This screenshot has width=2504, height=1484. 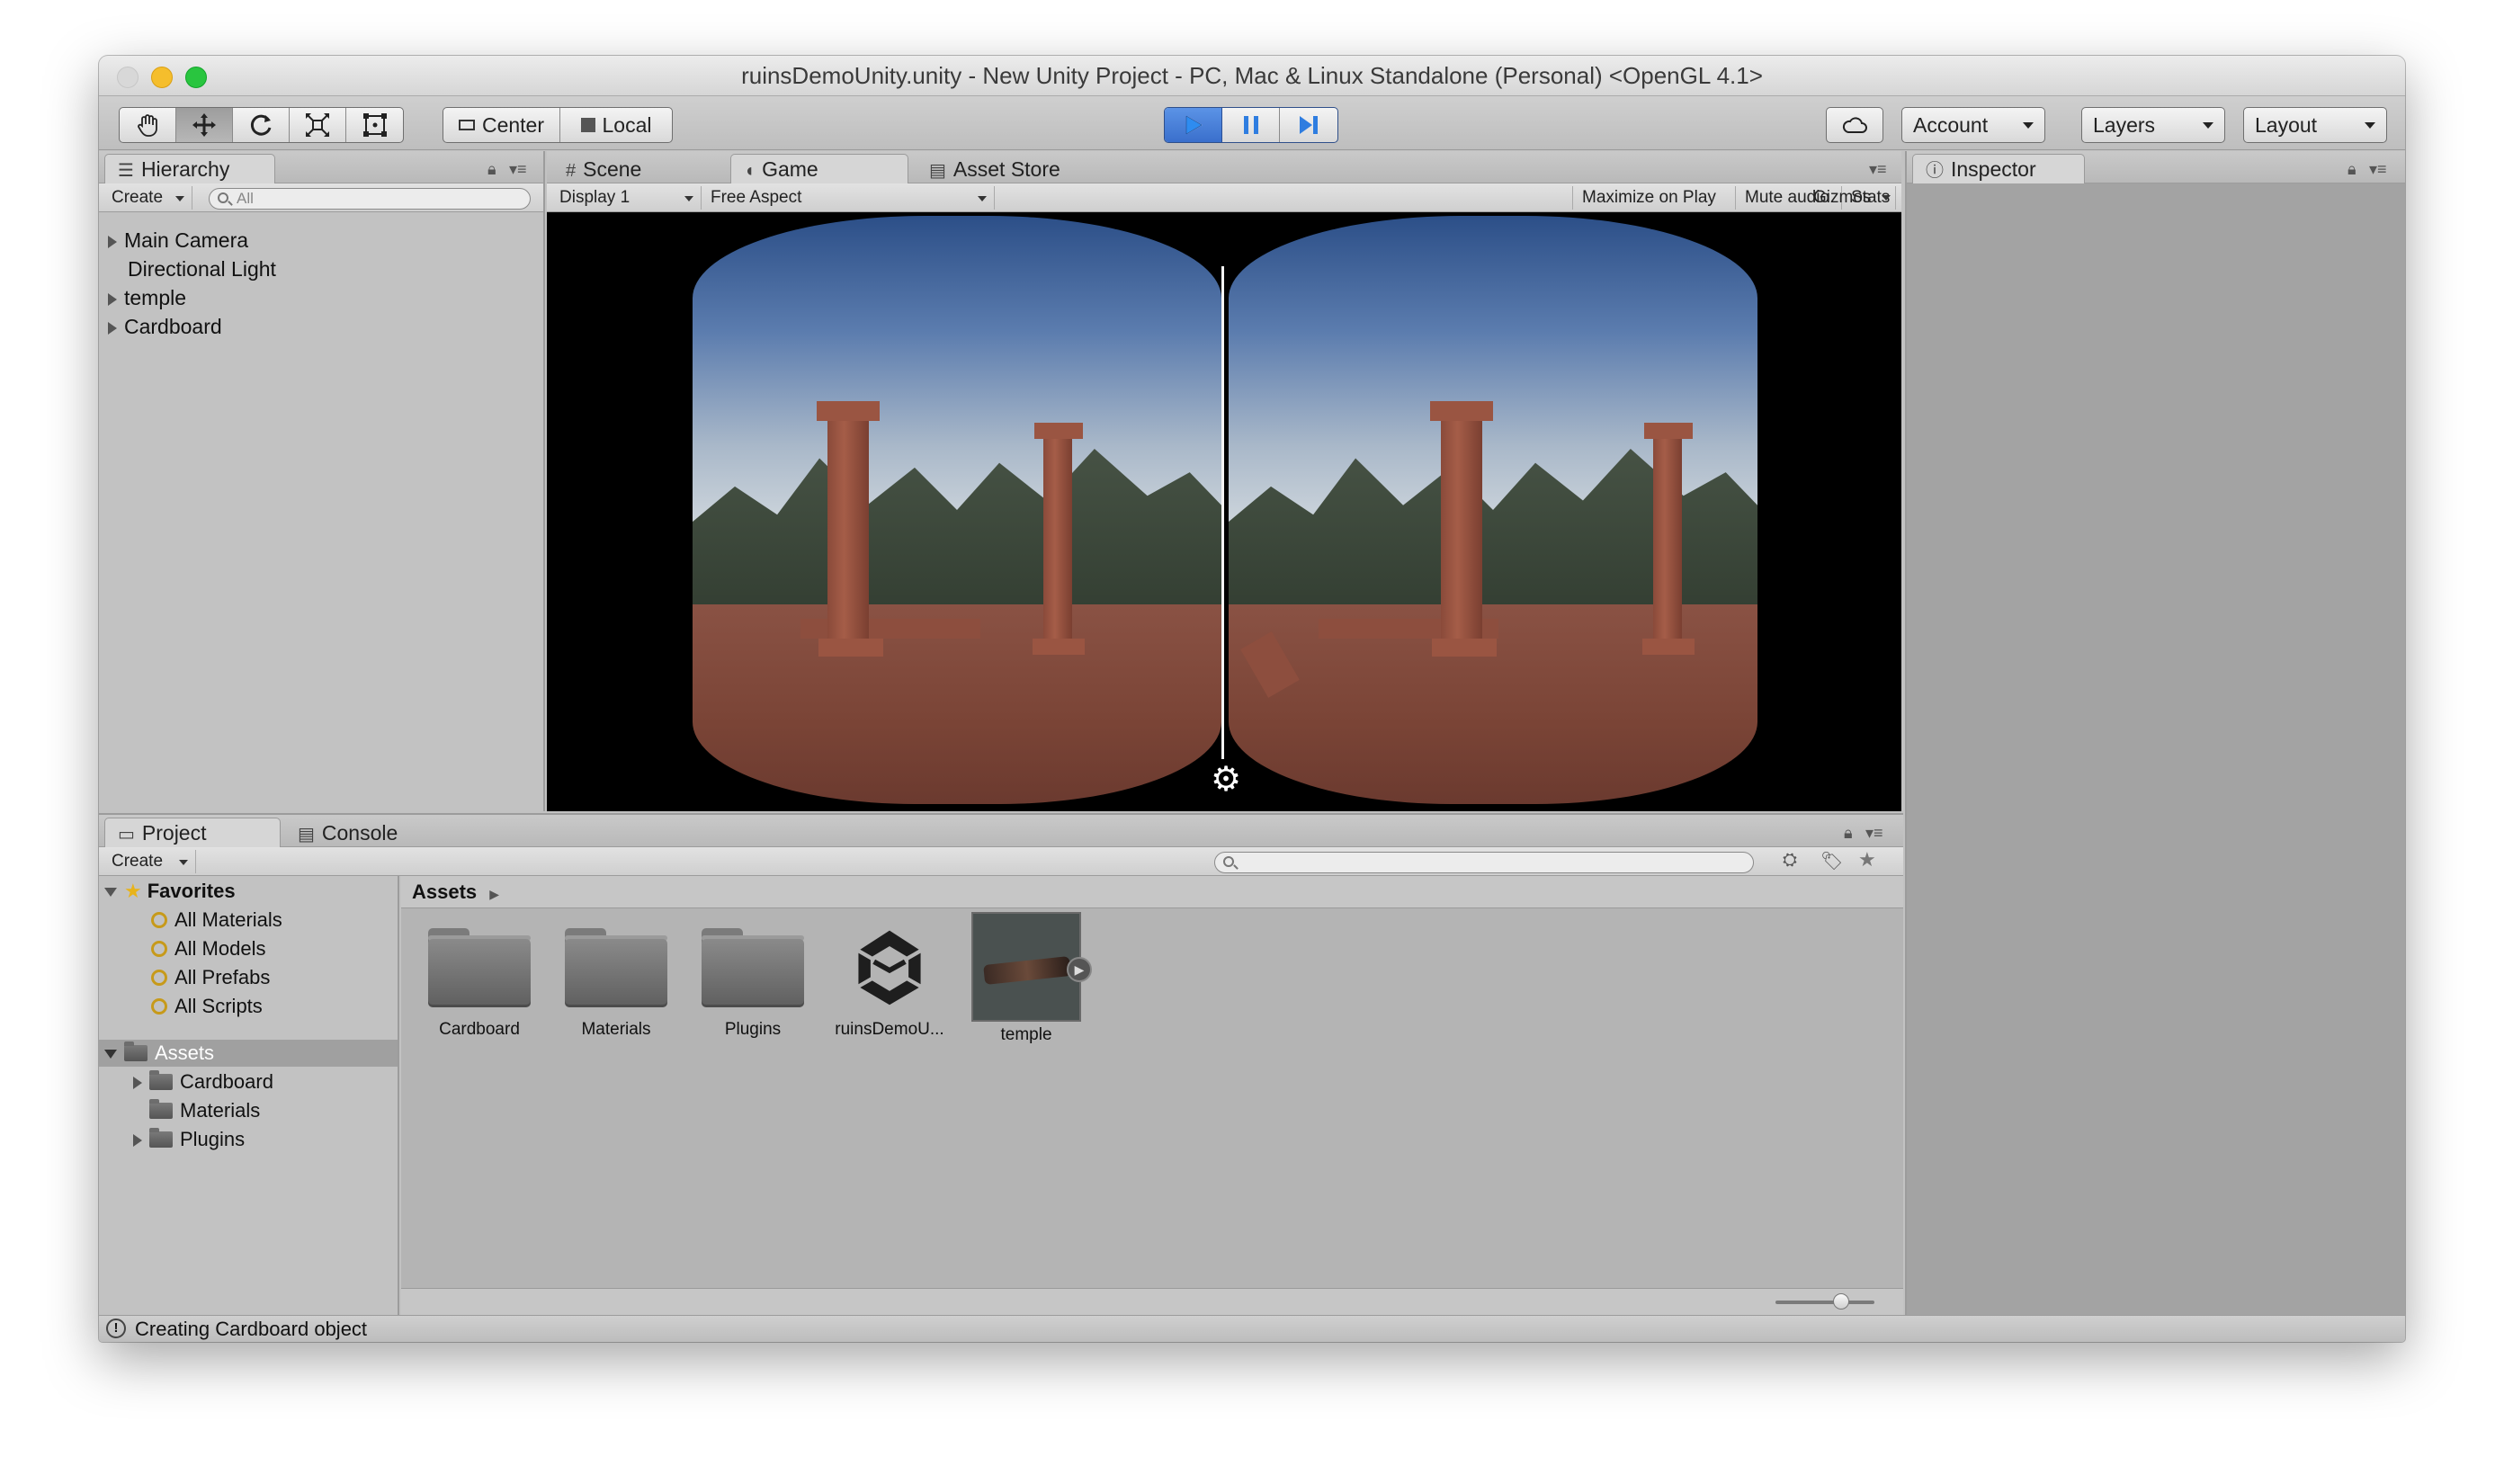 I want to click on display-select: Display 1, so click(x=626, y=198).